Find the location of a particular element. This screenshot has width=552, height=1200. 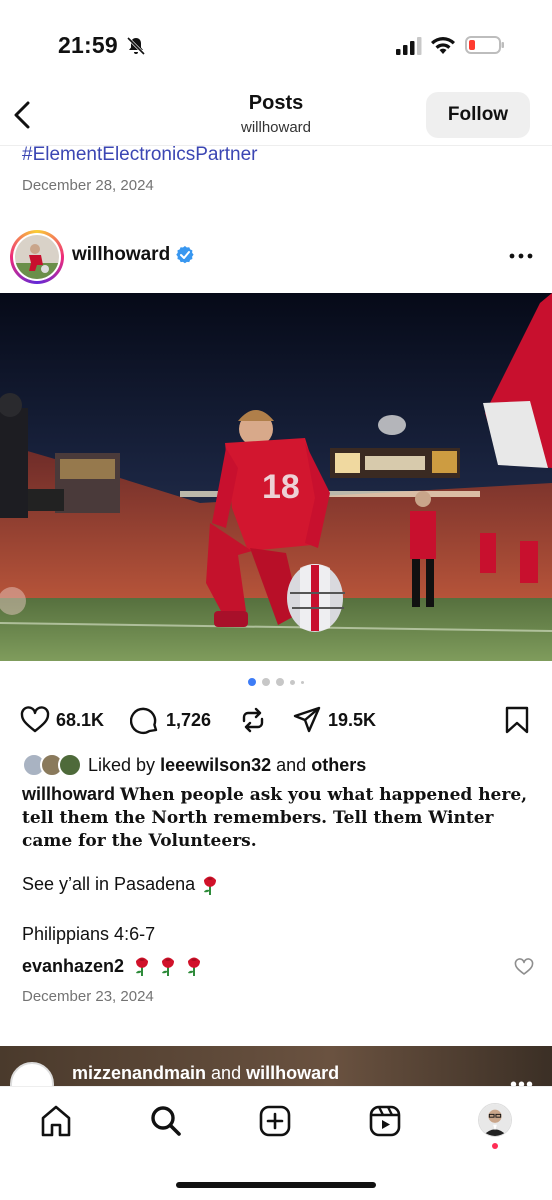

status-bar: 21:59 is located at coordinates (276, 44).